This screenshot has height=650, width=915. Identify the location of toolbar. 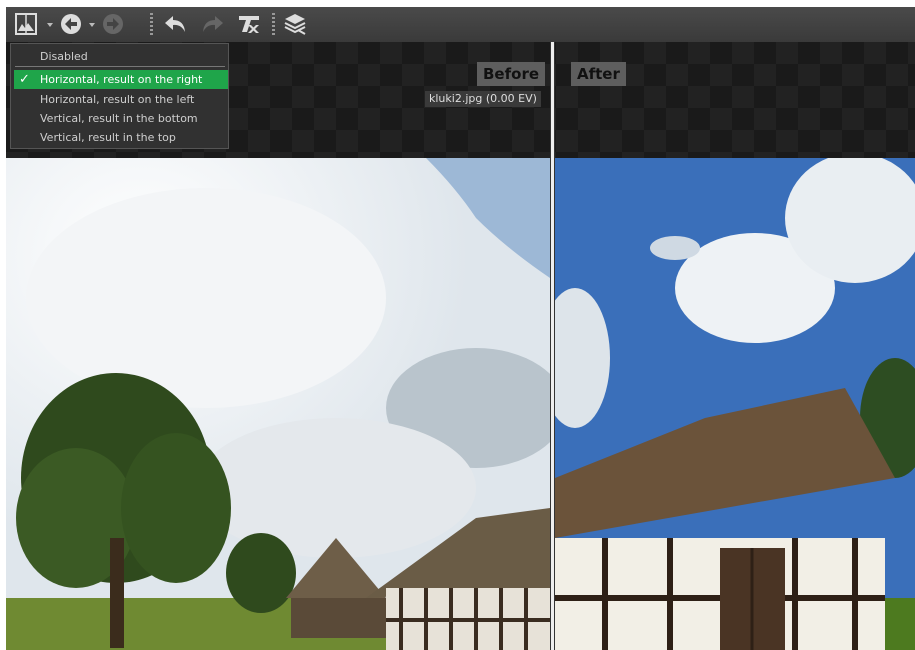
(460, 24).